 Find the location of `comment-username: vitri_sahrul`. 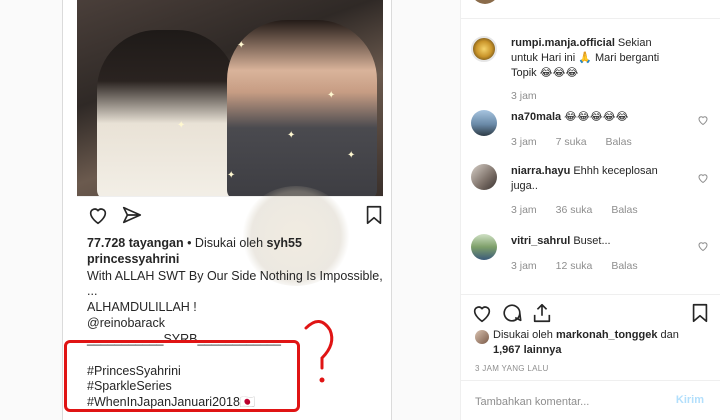

comment-username: vitri_sahrul is located at coordinates (540, 241).